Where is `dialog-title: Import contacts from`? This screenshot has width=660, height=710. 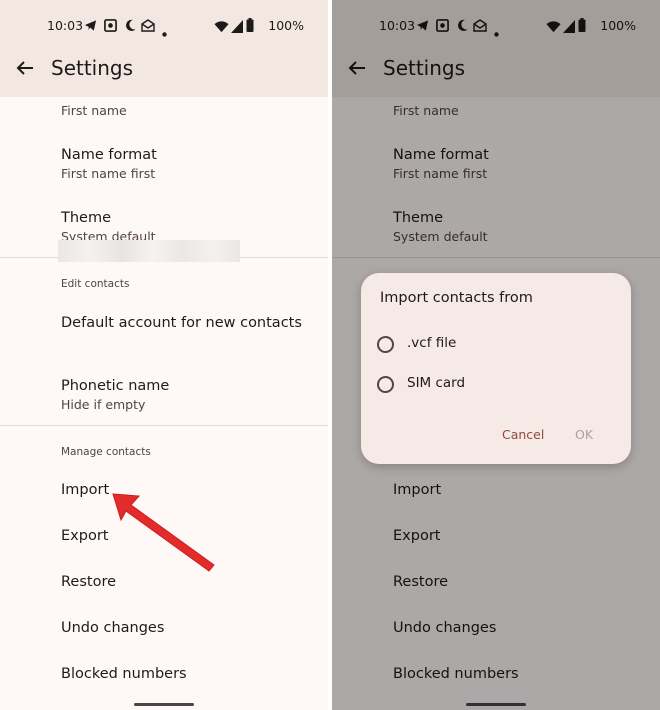 dialog-title: Import contacts from is located at coordinates (456, 298).